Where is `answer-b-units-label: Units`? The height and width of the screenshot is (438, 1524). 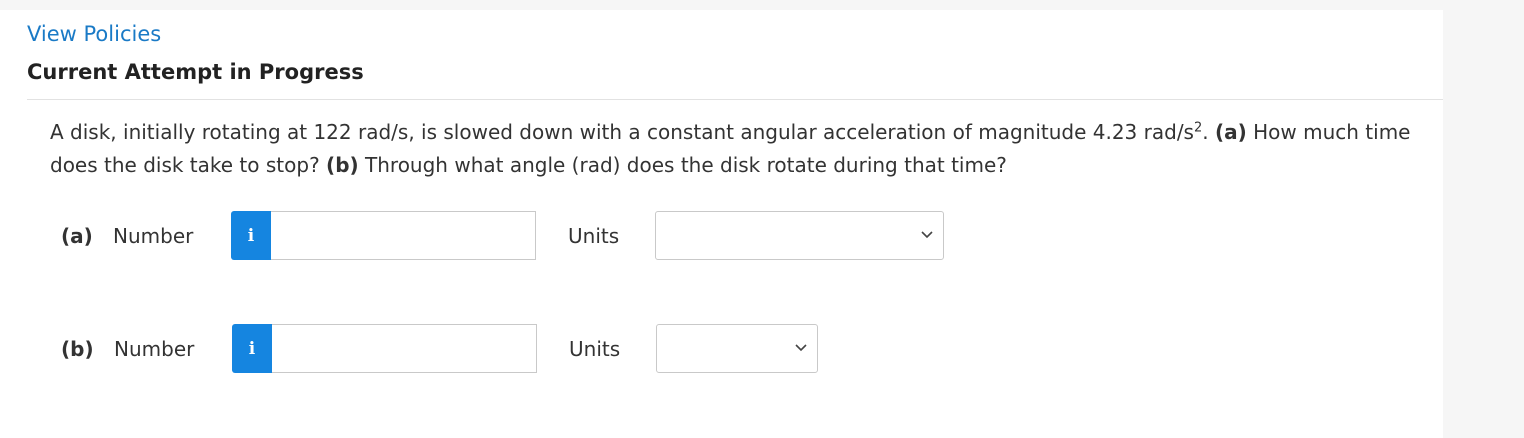
answer-b-units-label: Units is located at coordinates (595, 349).